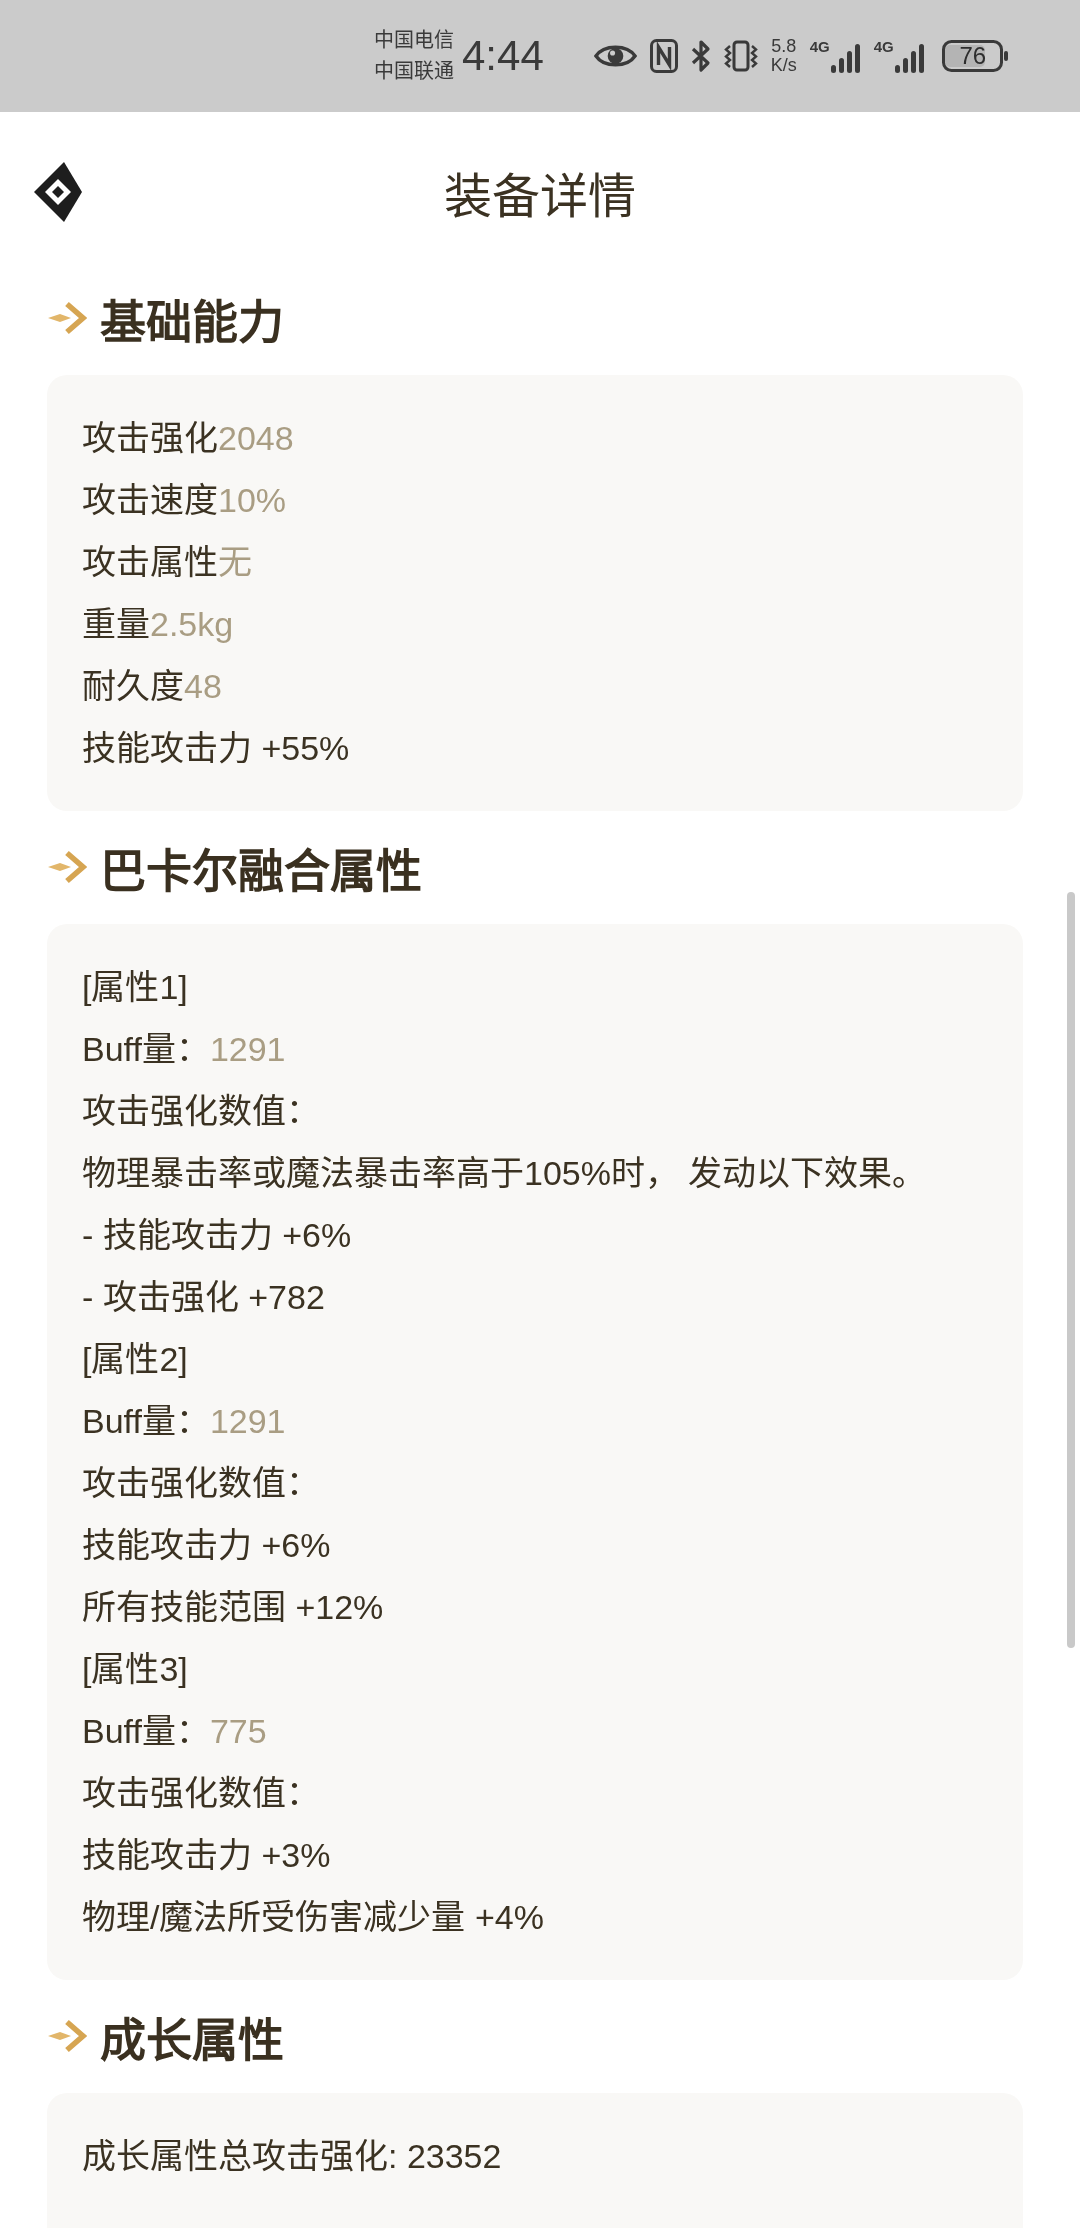  Describe the element at coordinates (116, 624) in the screenshot. I see `attribute-text: 重量` at that location.